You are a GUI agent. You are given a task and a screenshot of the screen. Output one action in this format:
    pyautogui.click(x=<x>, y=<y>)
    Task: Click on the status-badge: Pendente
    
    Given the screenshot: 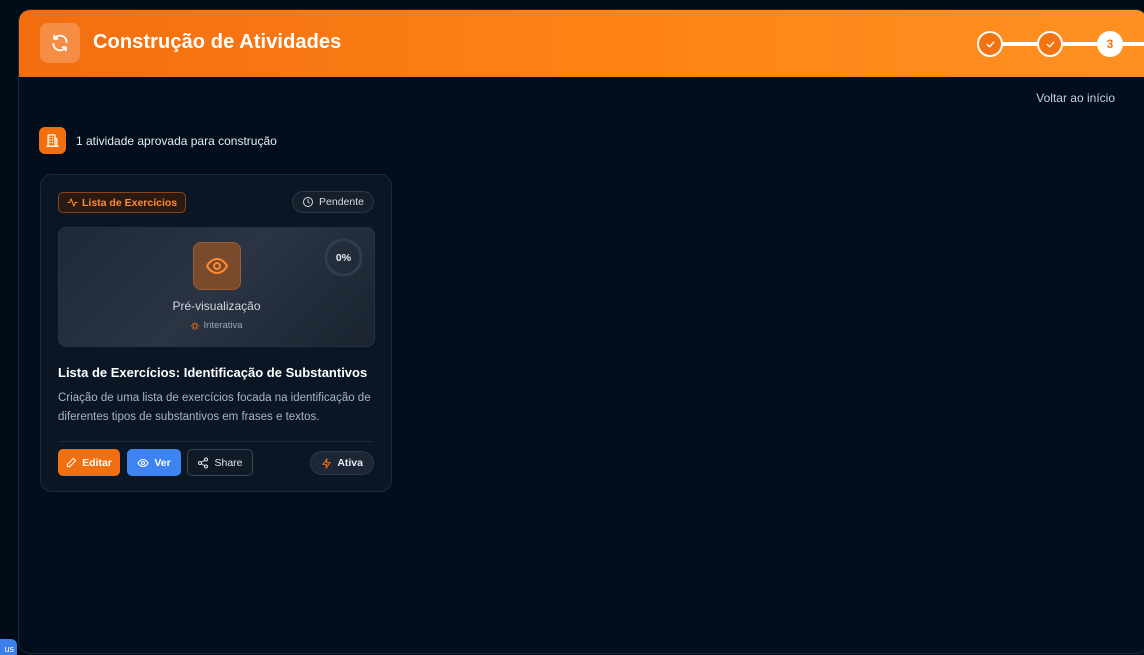 What is the action you would take?
    pyautogui.click(x=333, y=202)
    